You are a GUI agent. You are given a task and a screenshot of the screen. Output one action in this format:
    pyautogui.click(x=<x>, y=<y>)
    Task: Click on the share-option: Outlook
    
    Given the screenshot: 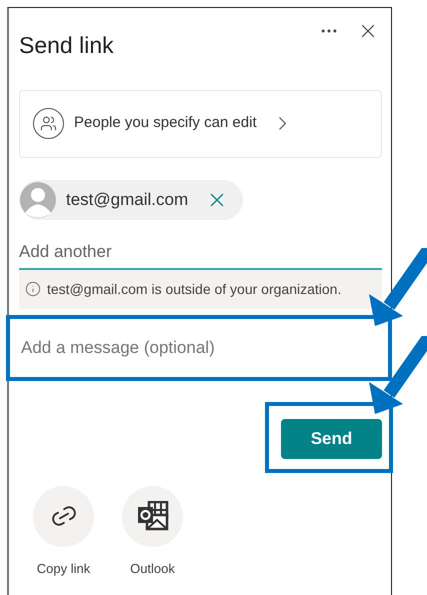 What is the action you would take?
    pyautogui.click(x=152, y=532)
    